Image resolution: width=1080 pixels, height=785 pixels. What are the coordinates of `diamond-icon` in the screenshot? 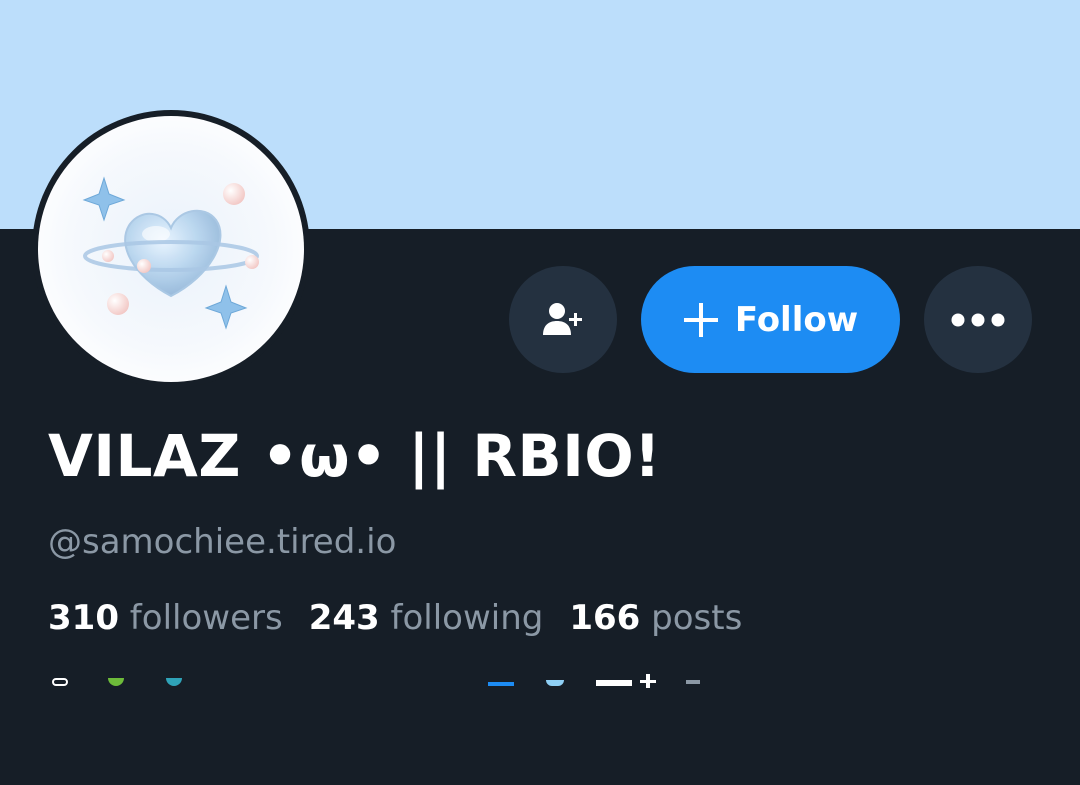 It's located at (555, 683).